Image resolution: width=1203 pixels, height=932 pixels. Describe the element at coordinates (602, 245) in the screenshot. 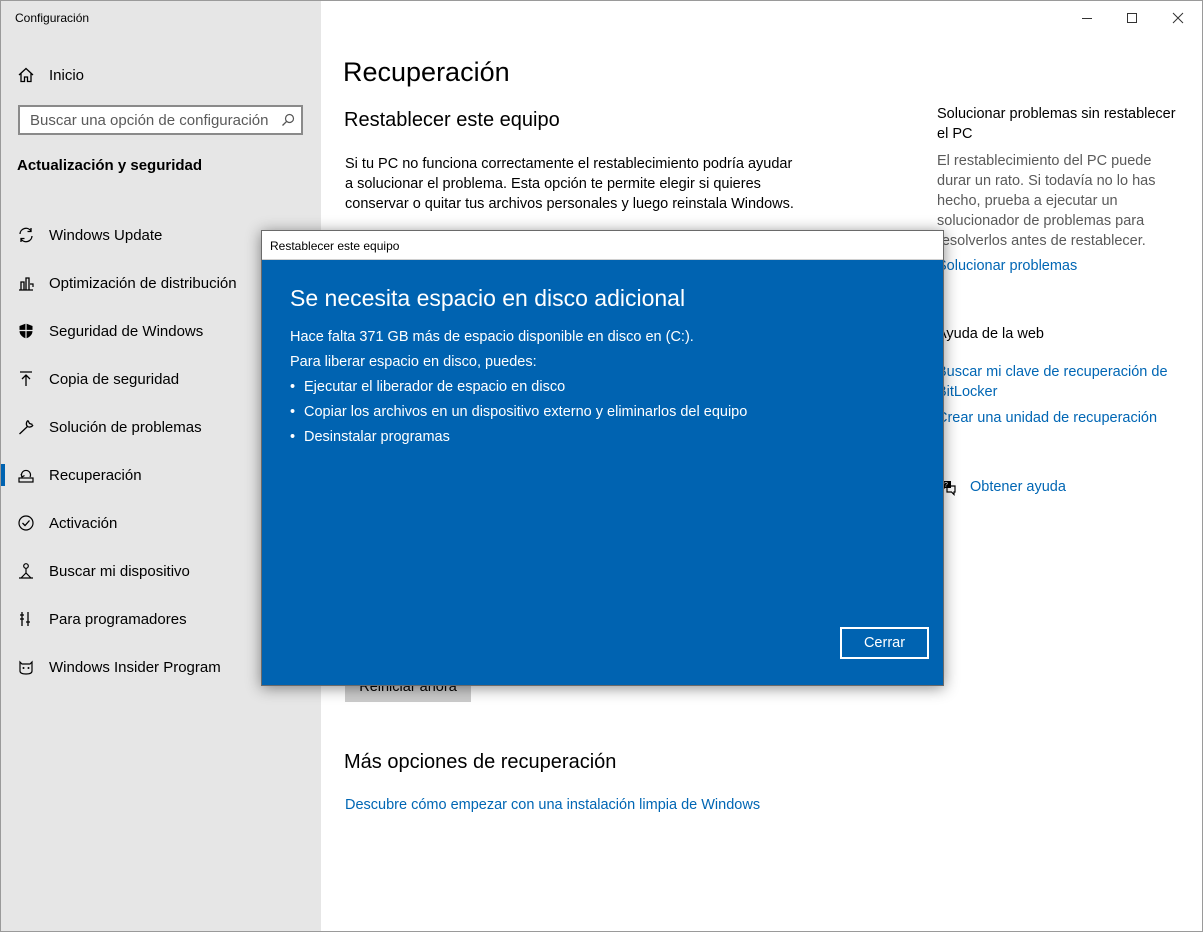

I see `dialog-titlebar: Restablecer este equipo` at that location.